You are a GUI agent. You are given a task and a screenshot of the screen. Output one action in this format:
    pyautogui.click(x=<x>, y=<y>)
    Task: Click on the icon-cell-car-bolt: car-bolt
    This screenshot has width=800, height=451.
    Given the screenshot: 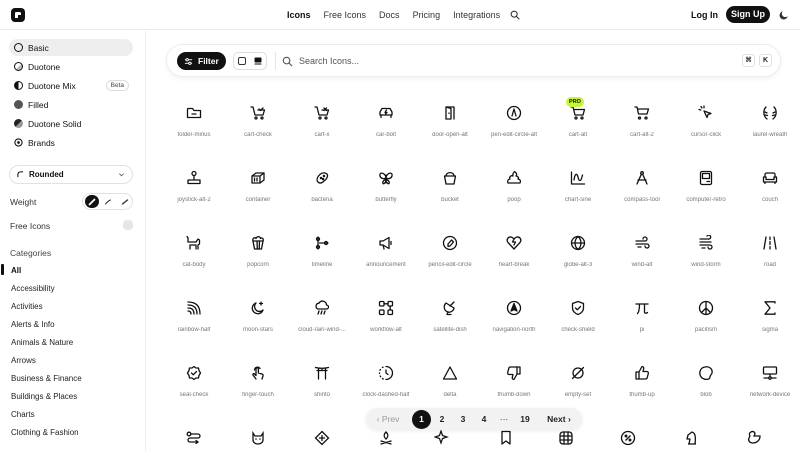 What is the action you would take?
    pyautogui.click(x=386, y=128)
    